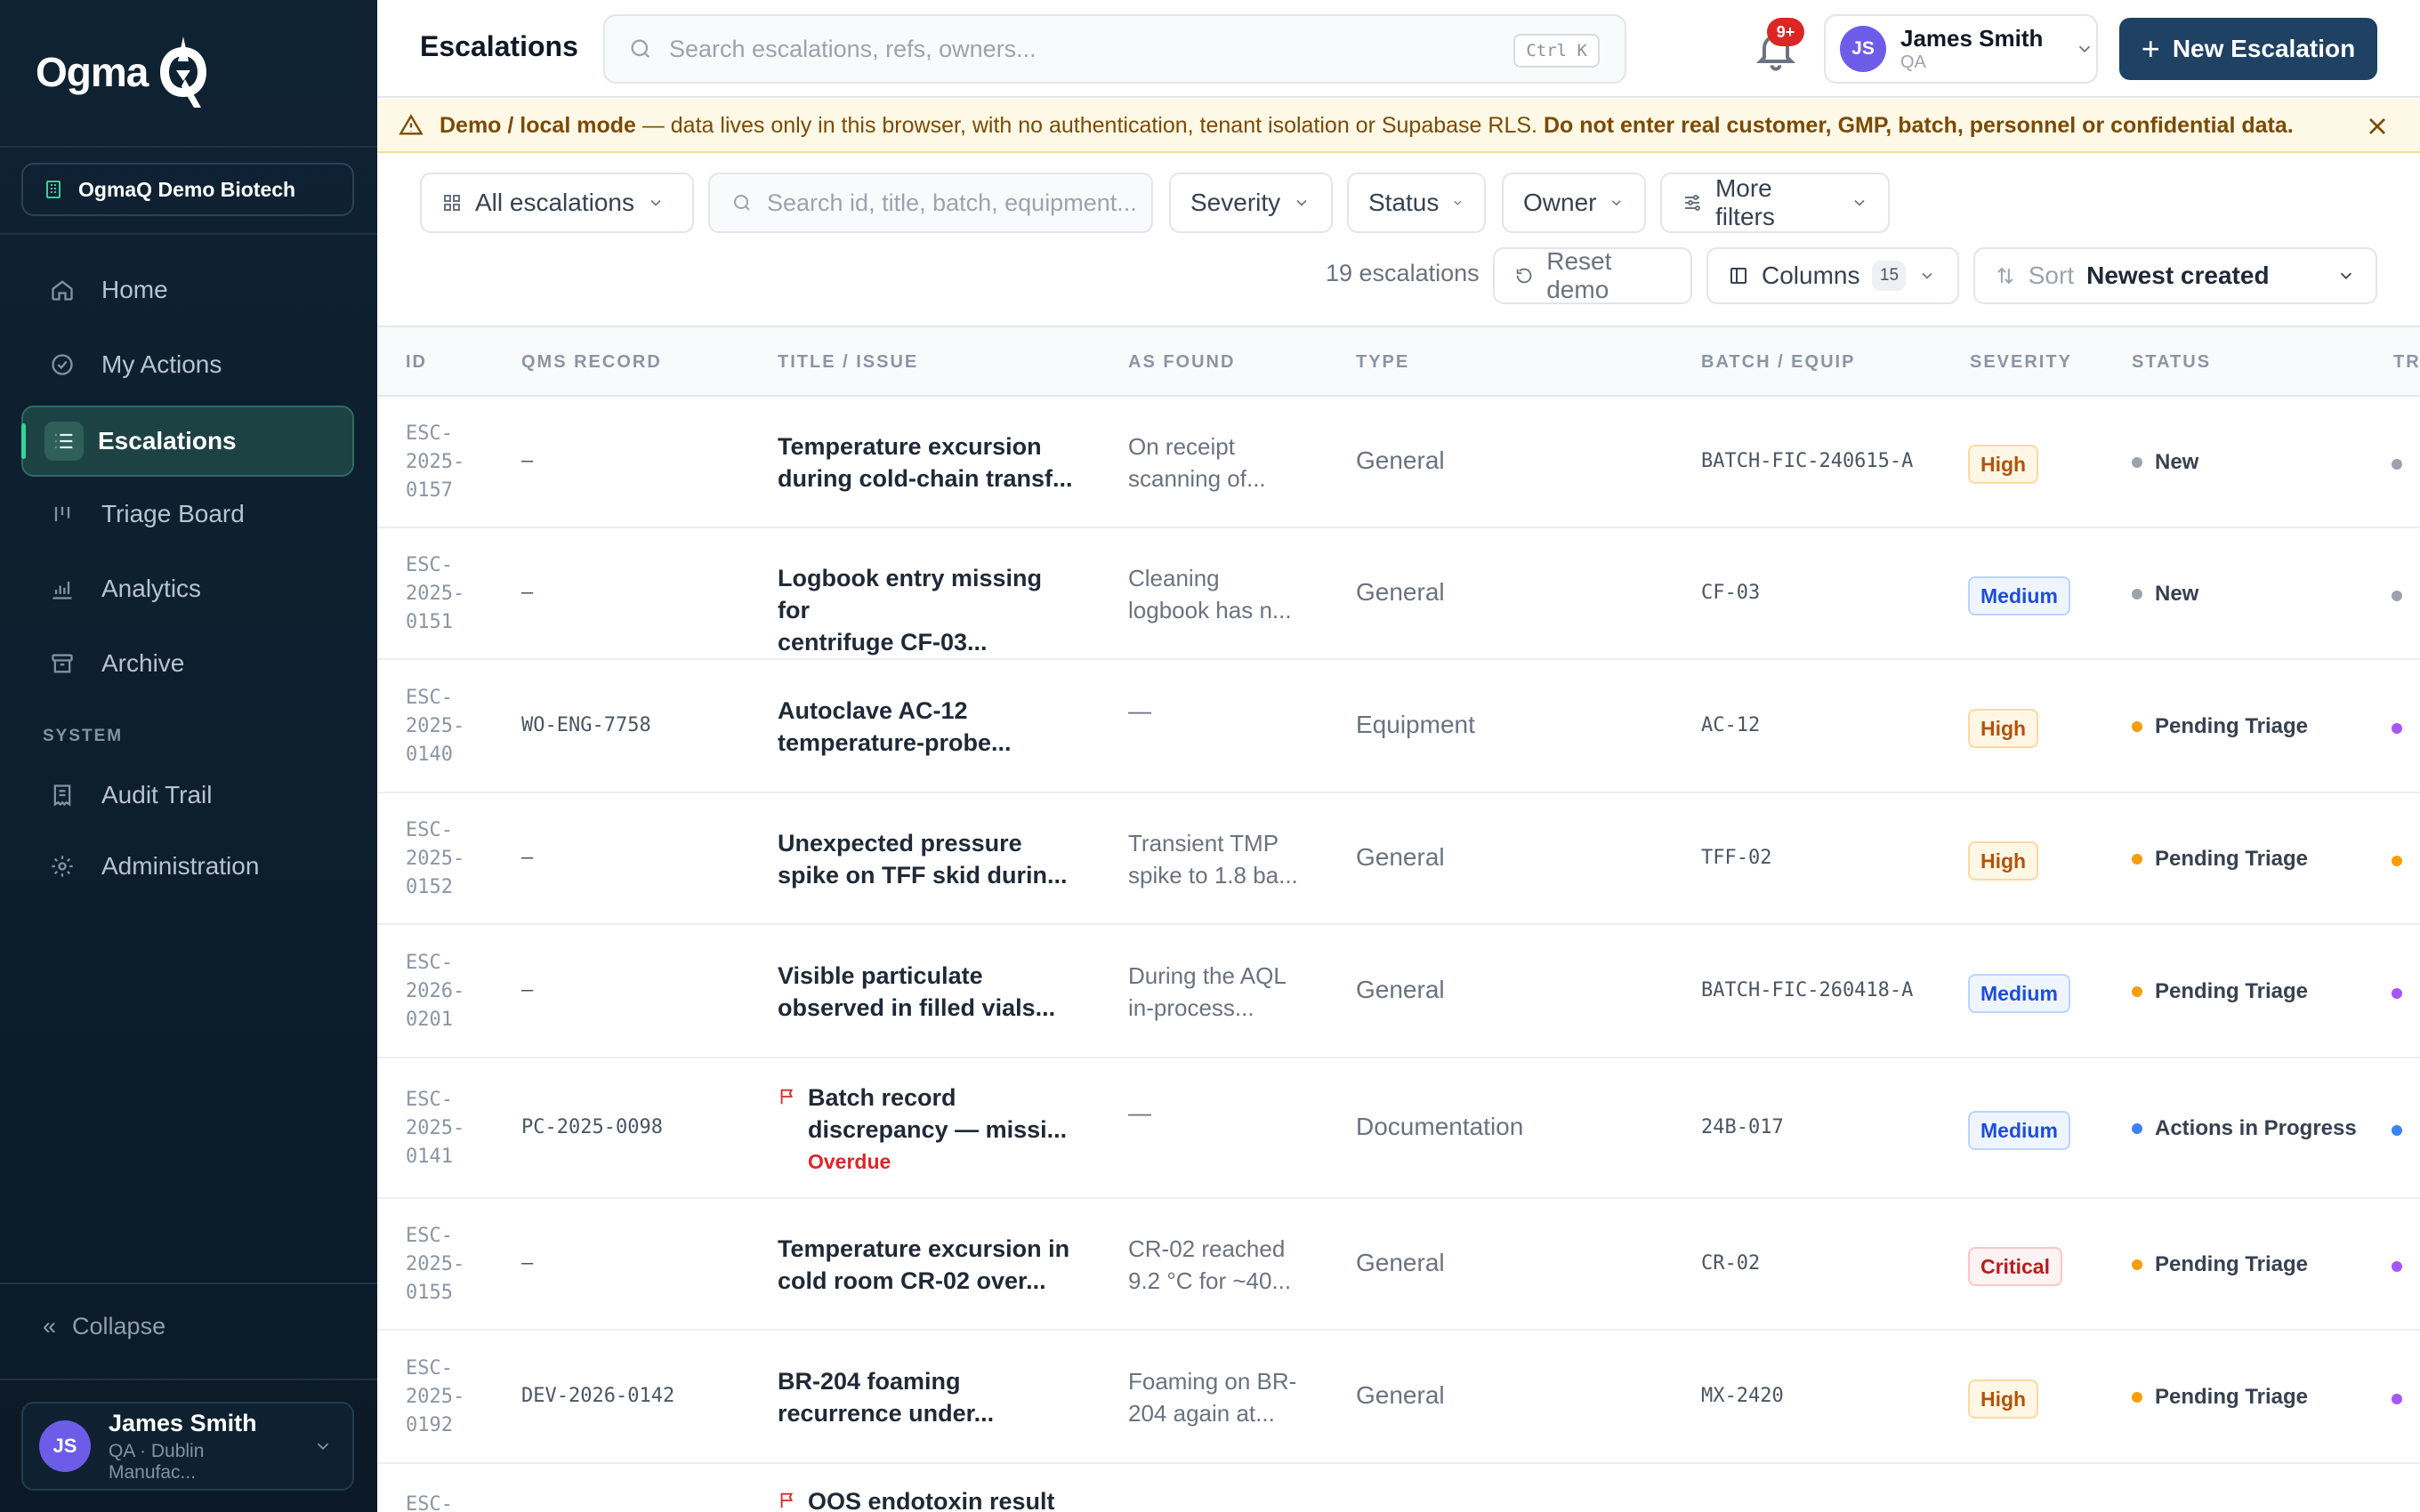  What do you see at coordinates (2019, 993) in the screenshot?
I see `severity-badge: Medium` at bounding box center [2019, 993].